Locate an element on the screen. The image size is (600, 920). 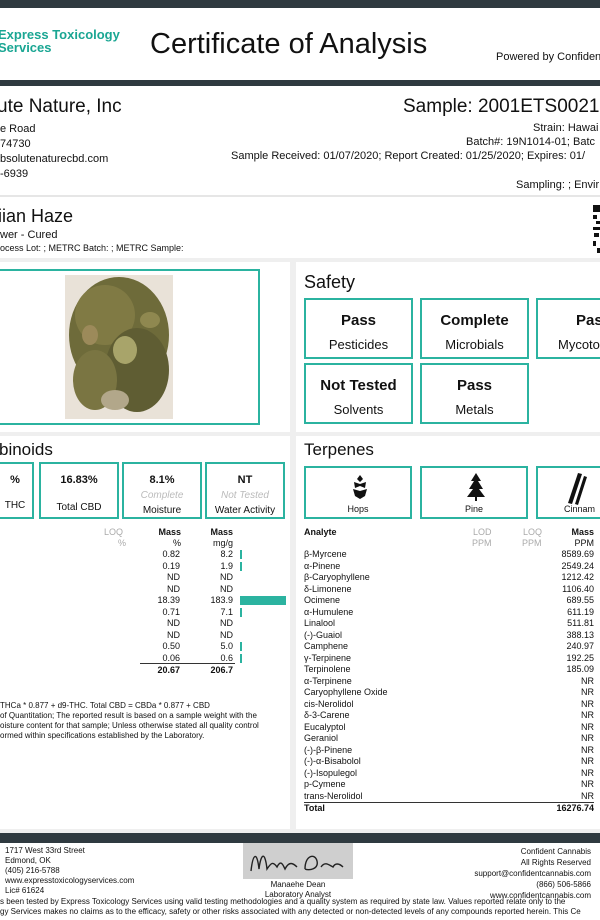
terpene-name: β-Myrcene is located at coordinates (325, 554).